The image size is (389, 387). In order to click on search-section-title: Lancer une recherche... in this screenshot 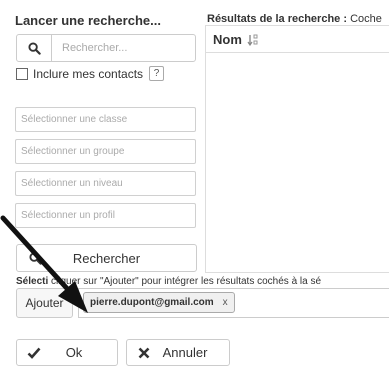, I will do `click(88, 20)`.